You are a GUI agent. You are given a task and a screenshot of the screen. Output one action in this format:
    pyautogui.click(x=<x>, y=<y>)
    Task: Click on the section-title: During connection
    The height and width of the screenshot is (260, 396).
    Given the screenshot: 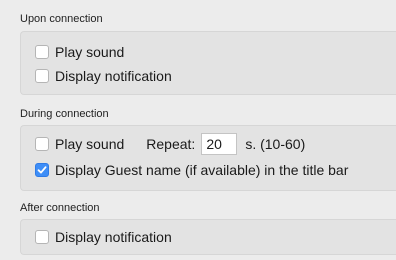 What is the action you would take?
    pyautogui.click(x=64, y=114)
    